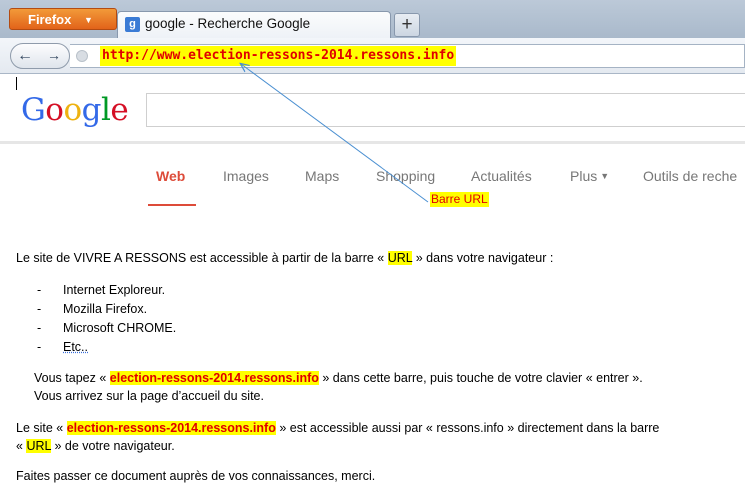 The height and width of the screenshot is (497, 745). Describe the element at coordinates (41, 428) in the screenshot. I see `alt-text-a: Le site «` at that location.